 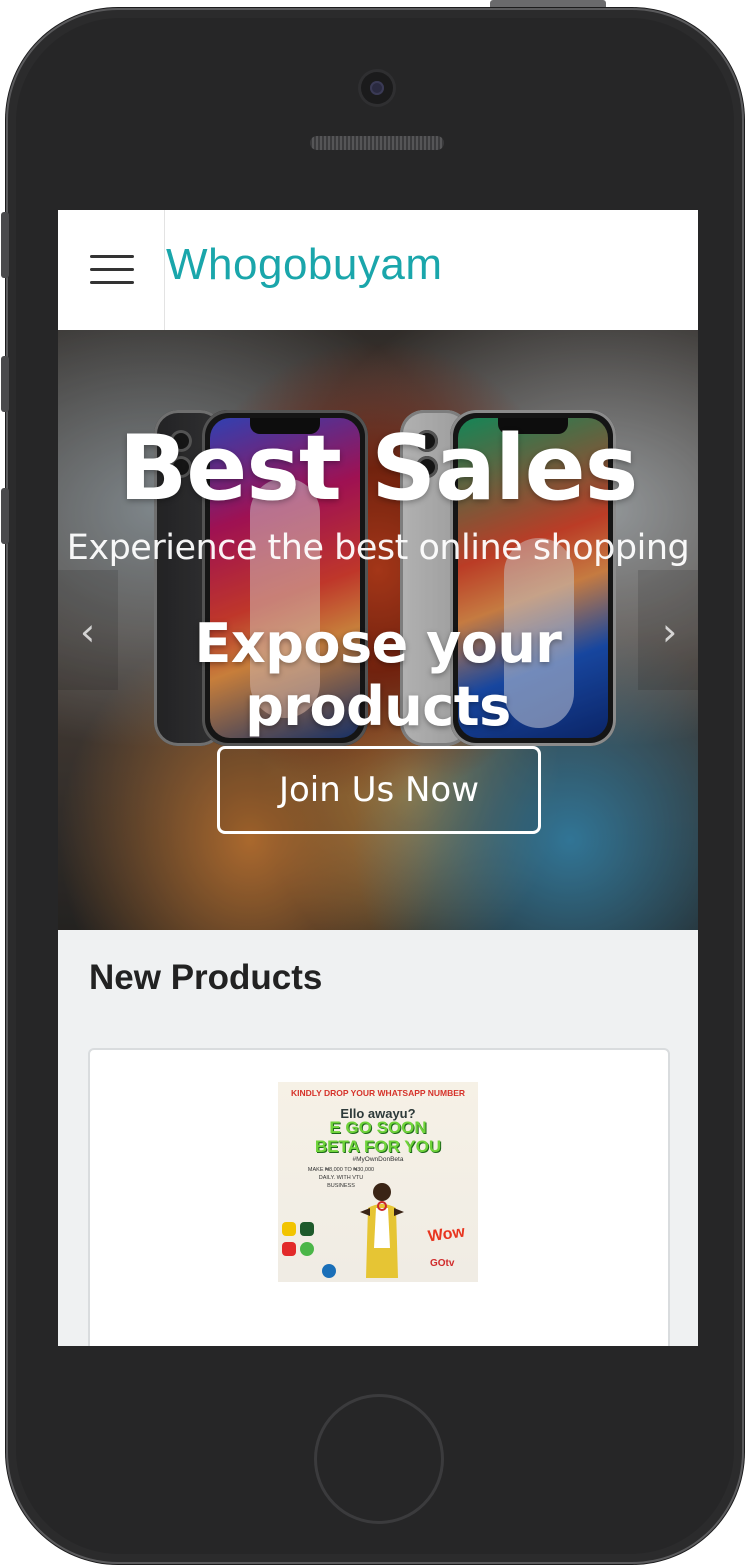 What do you see at coordinates (5, 516) in the screenshot?
I see `volume-down-button` at bounding box center [5, 516].